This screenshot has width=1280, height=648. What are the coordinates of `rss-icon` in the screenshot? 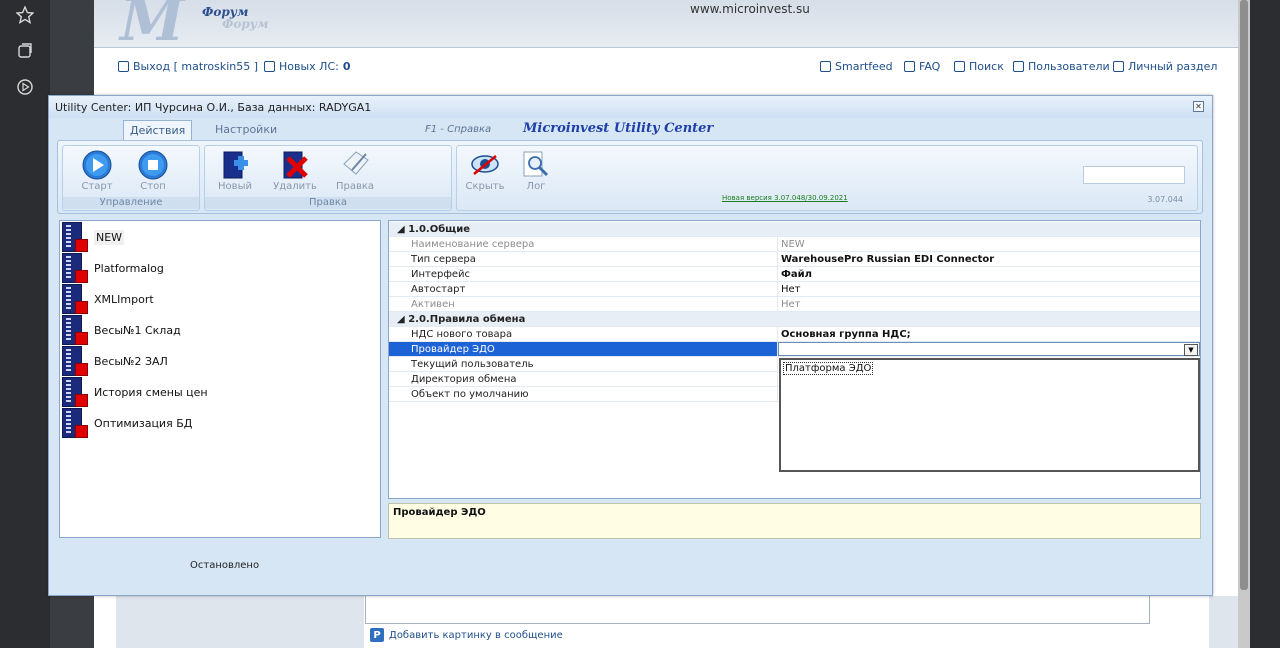 It's located at (825, 66).